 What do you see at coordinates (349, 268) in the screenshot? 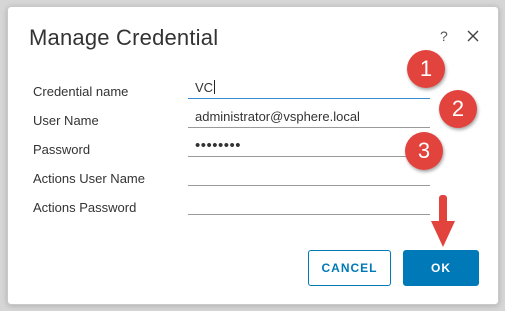
I see `cancel-button: CANCEL` at bounding box center [349, 268].